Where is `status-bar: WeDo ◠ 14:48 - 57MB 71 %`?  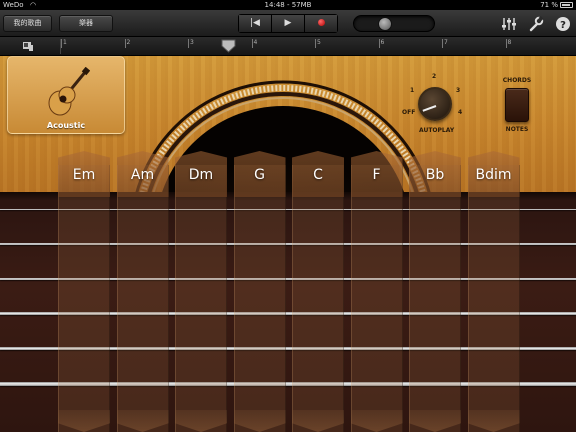
status-bar: WeDo ◠ 14:48 - 57MB 71 % is located at coordinates (288, 5).